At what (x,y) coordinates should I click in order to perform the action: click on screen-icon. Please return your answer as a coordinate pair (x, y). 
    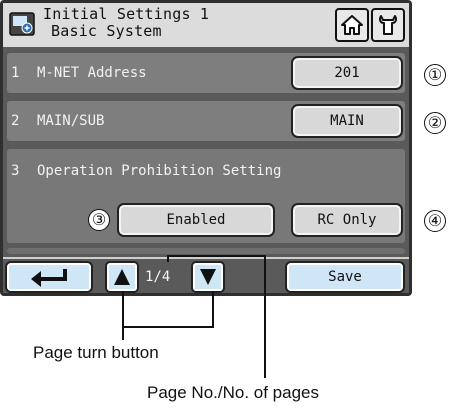
    Looking at the image, I should click on (22, 24).